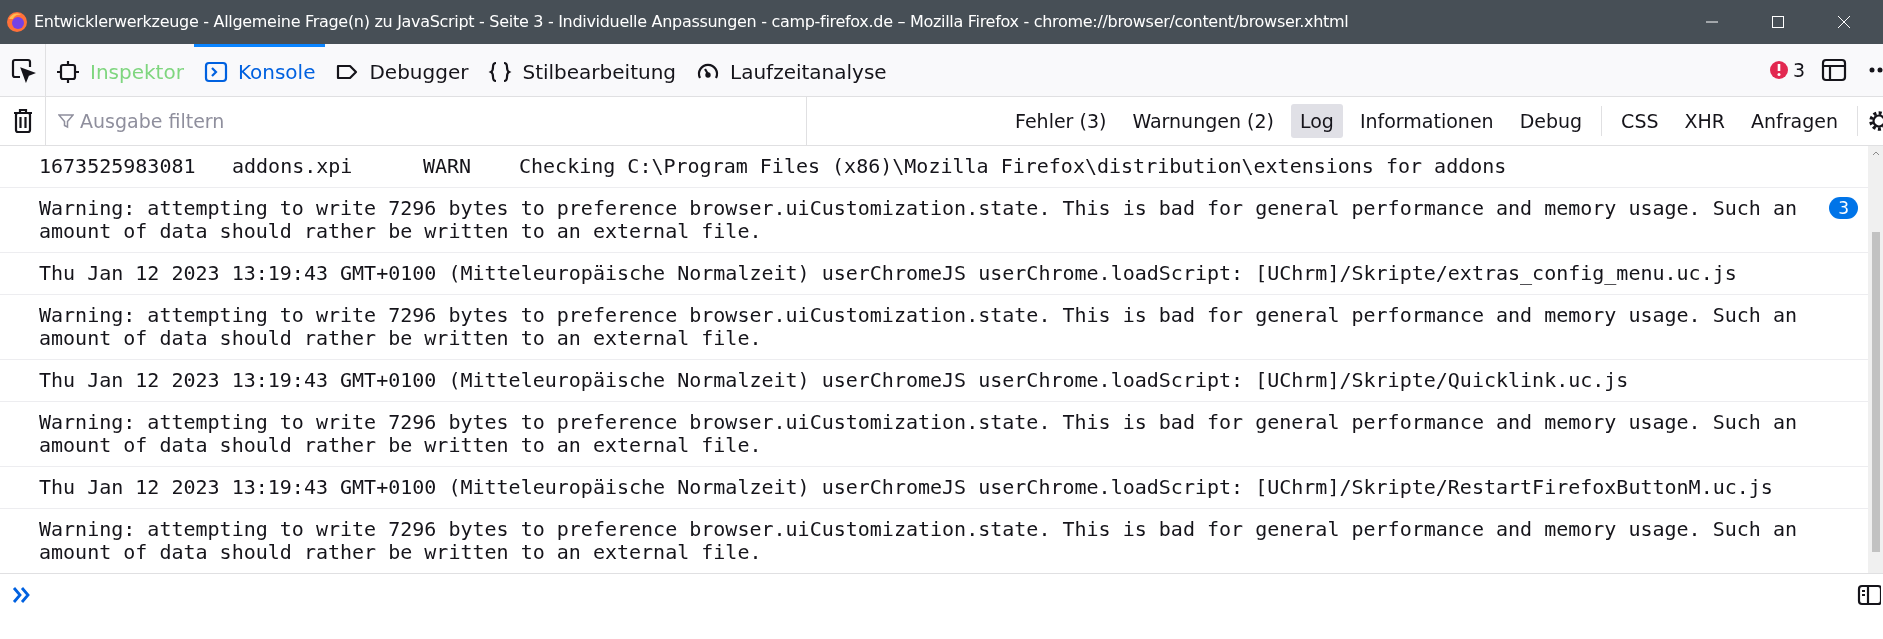  What do you see at coordinates (1778, 22) in the screenshot?
I see `maximize-icon` at bounding box center [1778, 22].